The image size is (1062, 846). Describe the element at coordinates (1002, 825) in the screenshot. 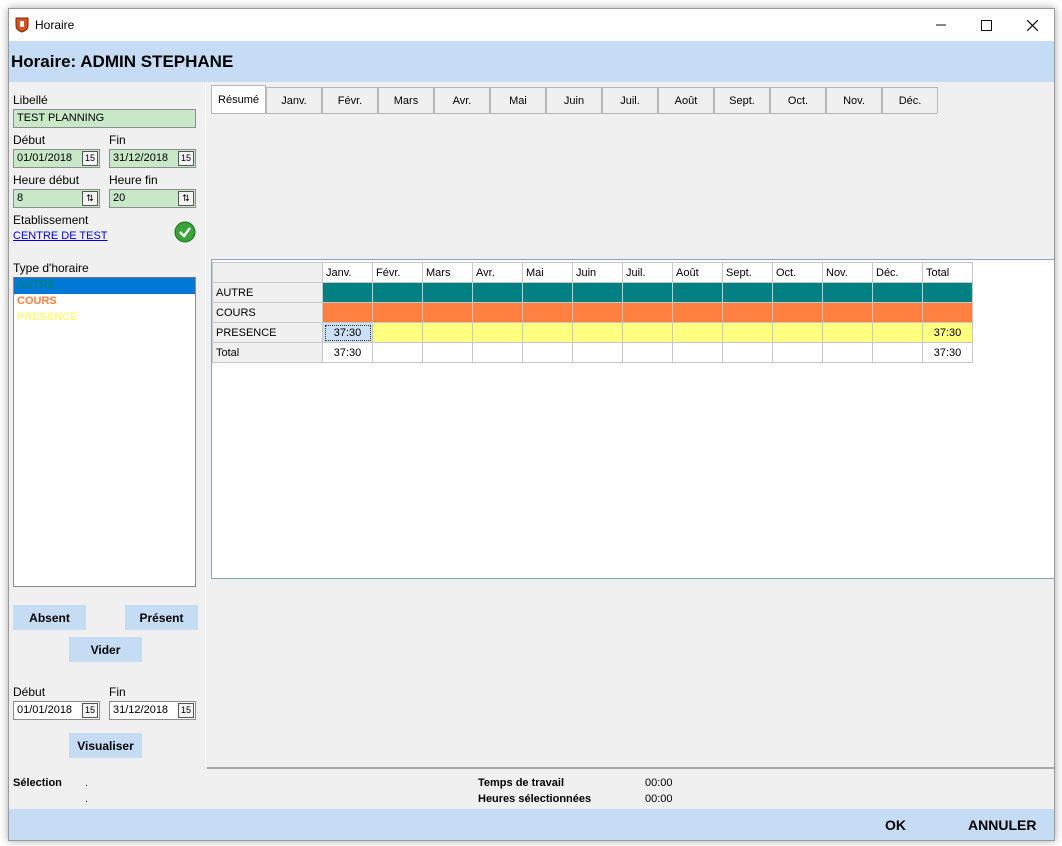

I see `annuler-button: ANNULER` at that location.